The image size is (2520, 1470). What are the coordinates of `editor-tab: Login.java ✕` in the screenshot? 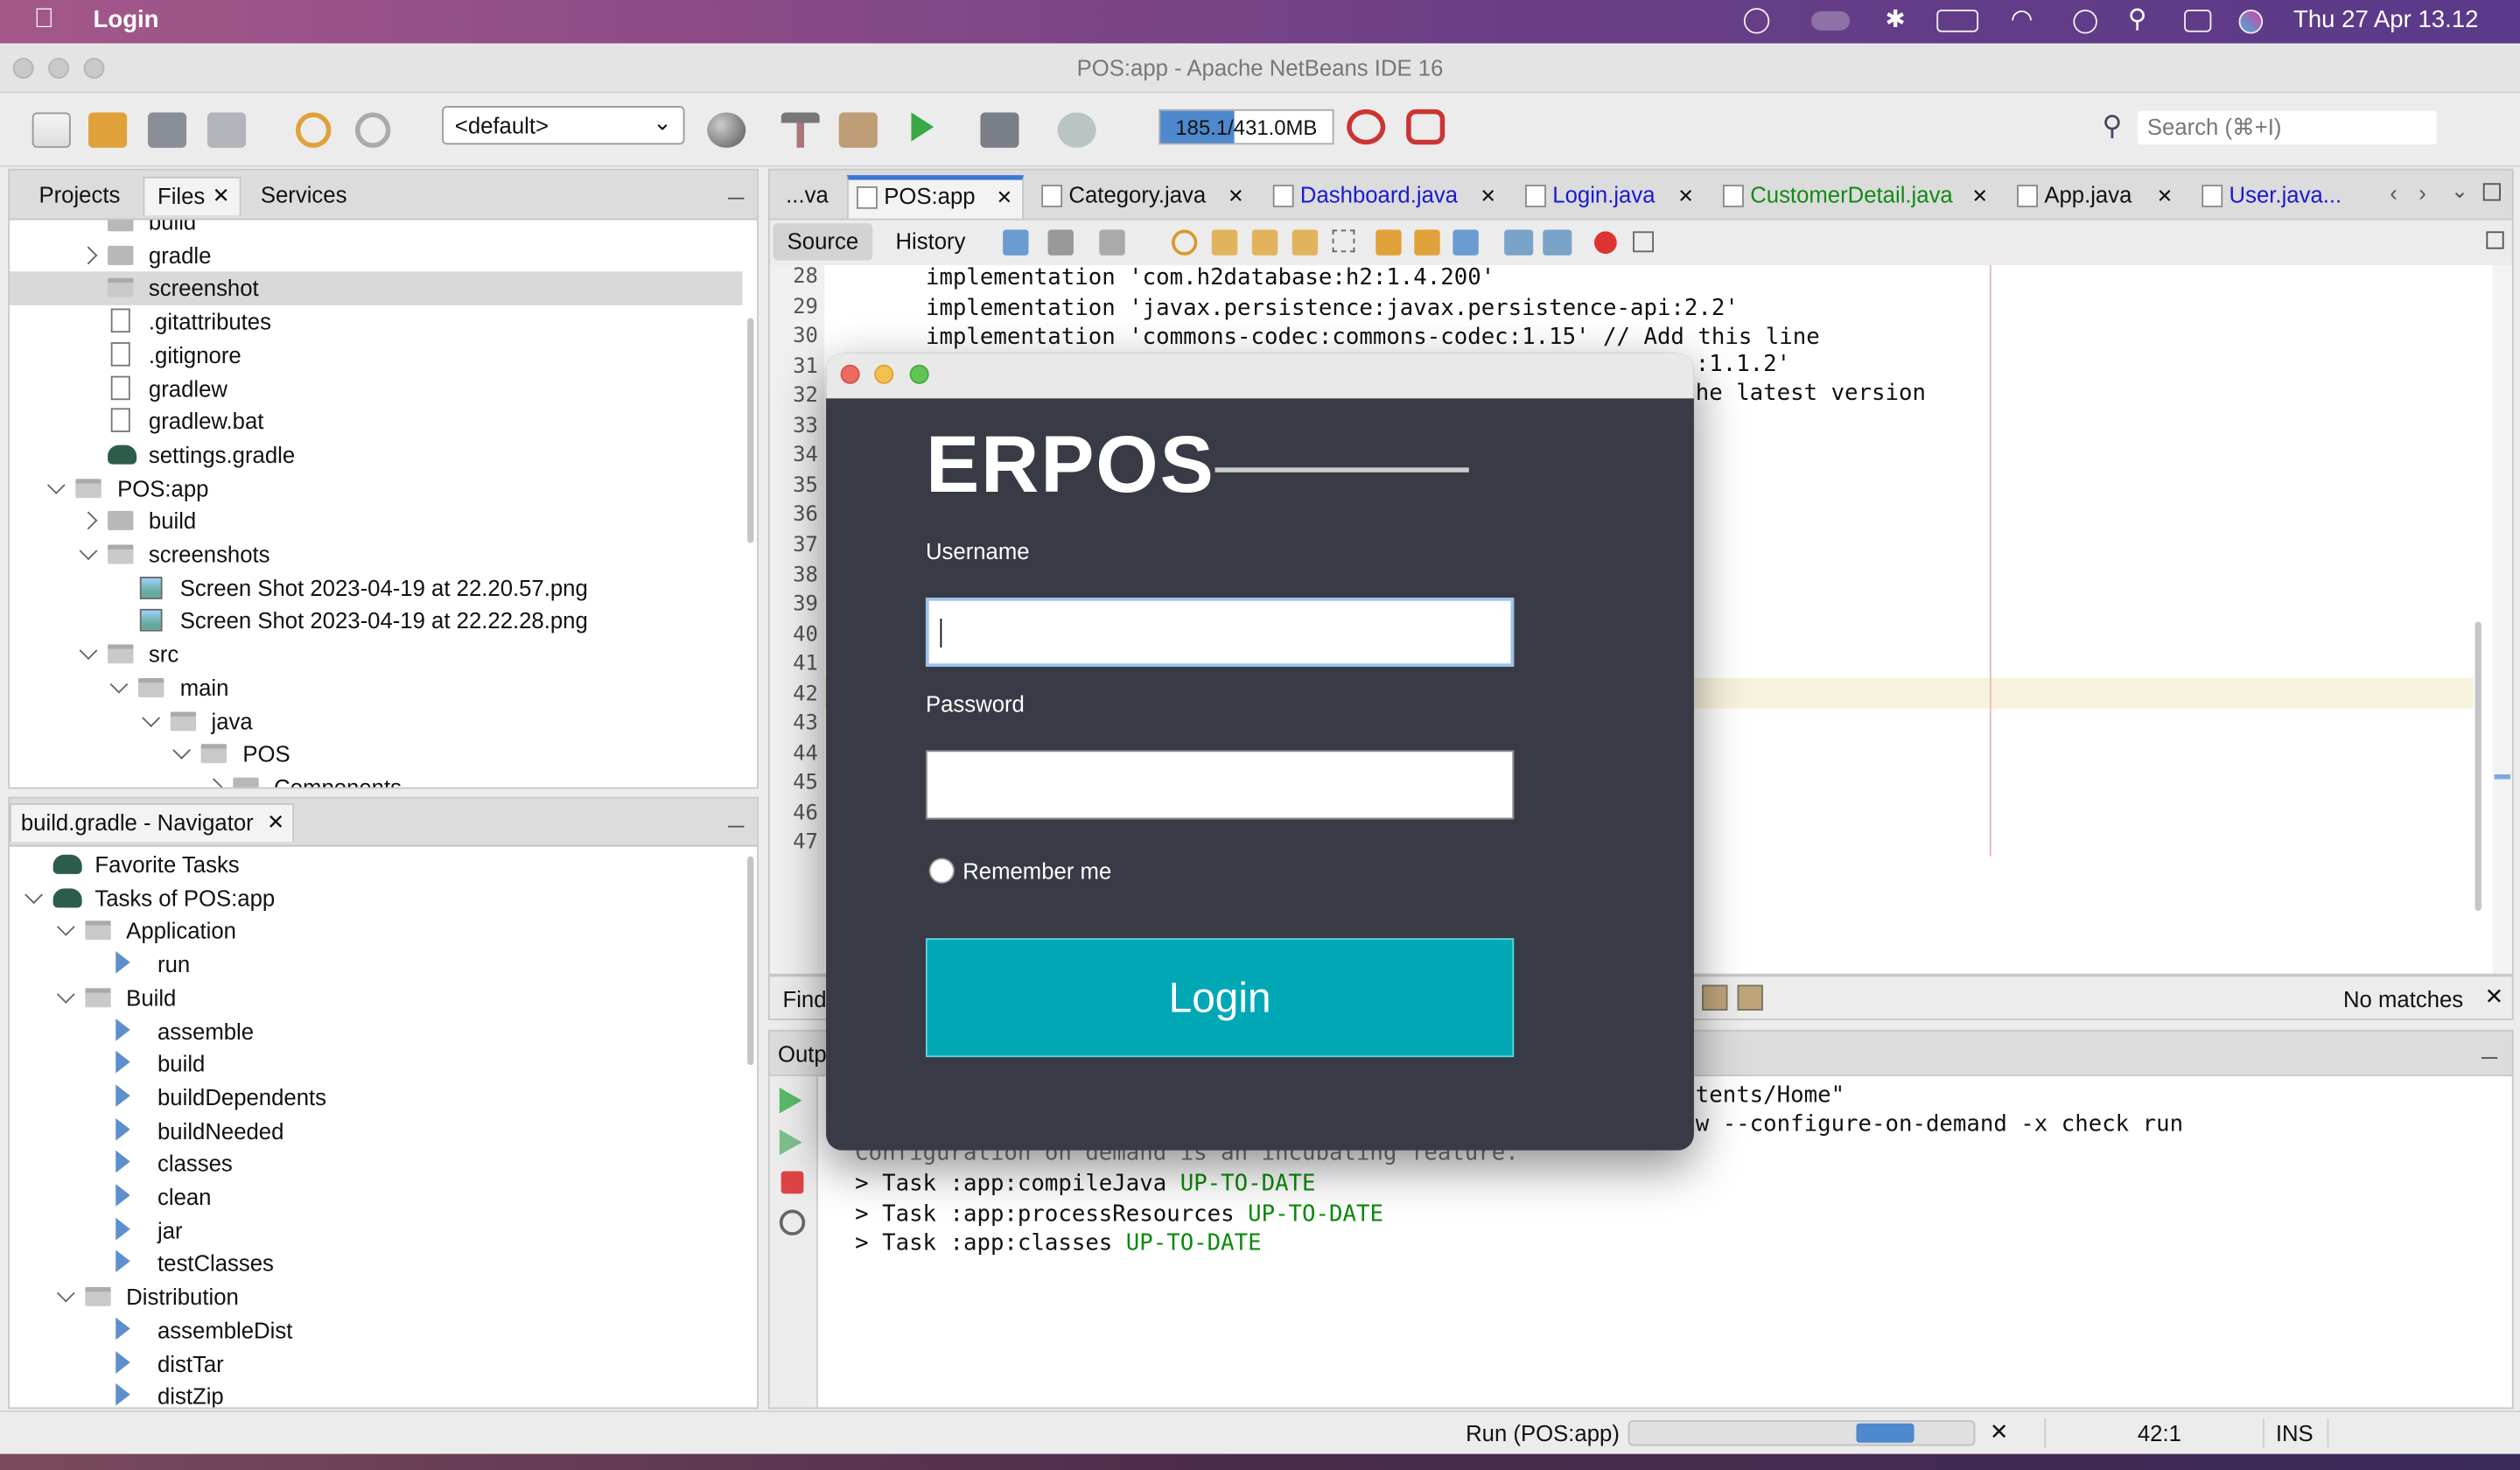 It's located at (1610, 197).